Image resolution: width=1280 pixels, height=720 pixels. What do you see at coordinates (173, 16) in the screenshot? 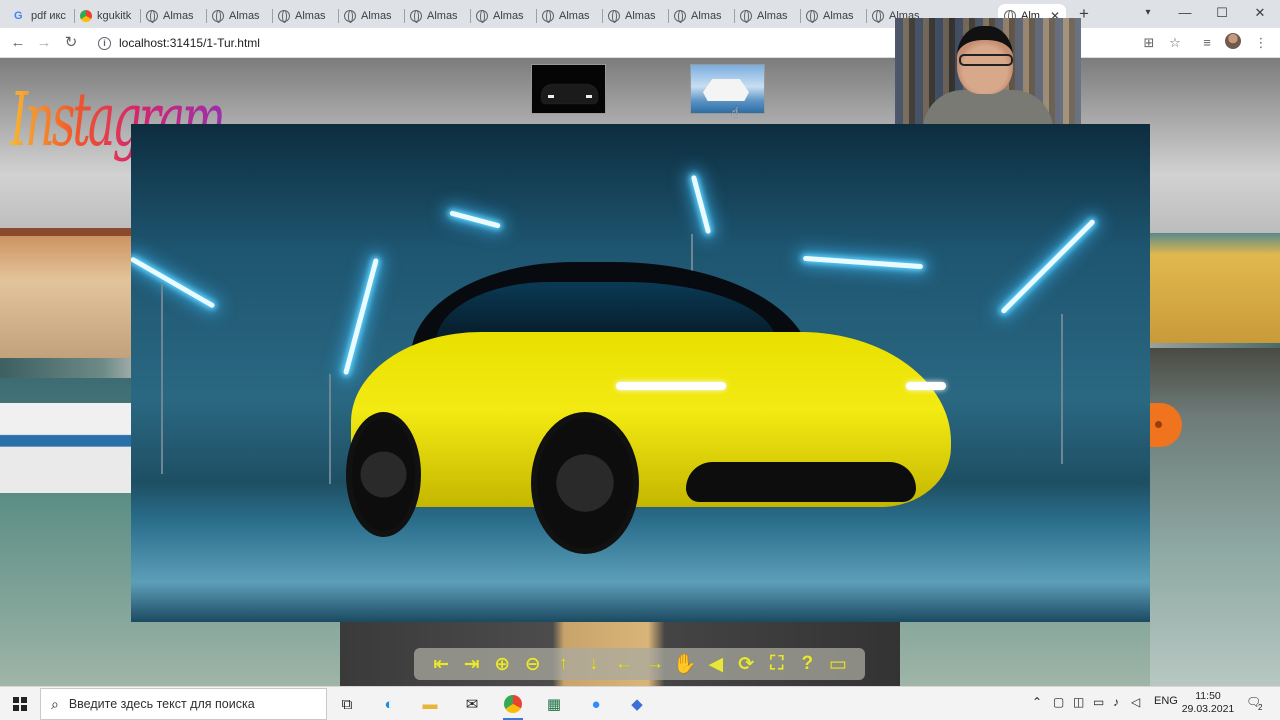
I see `tab-3: Almas` at bounding box center [173, 16].